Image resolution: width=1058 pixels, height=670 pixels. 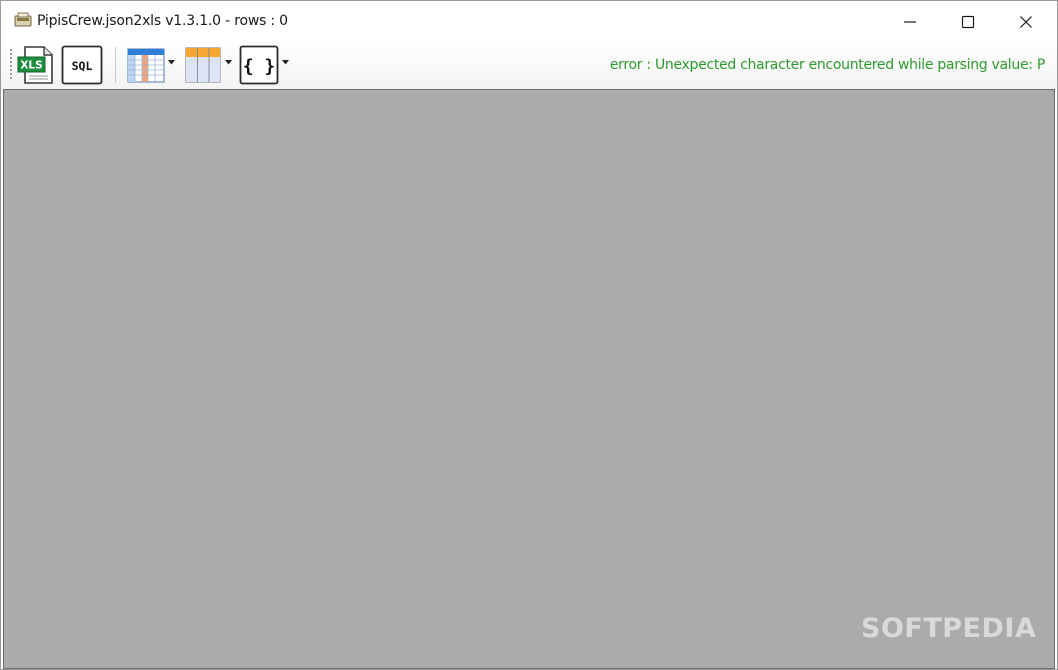 I want to click on minimize-icon, so click(x=910, y=22).